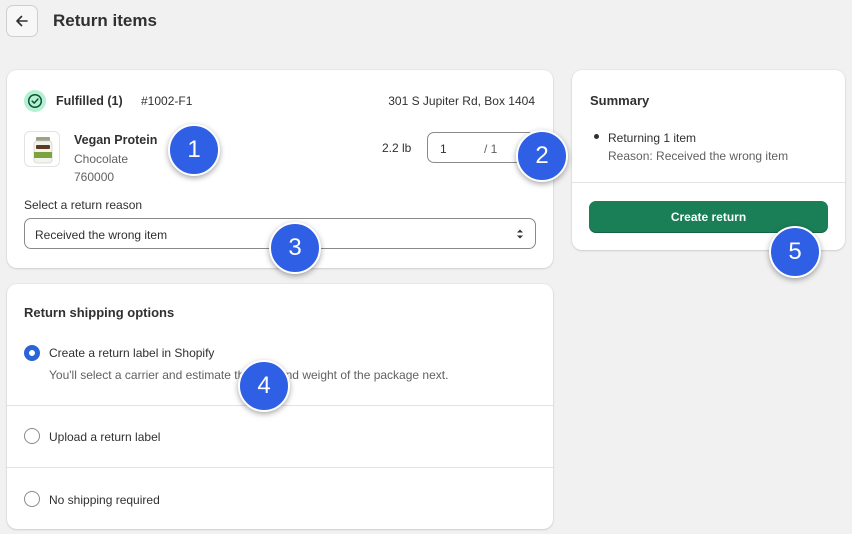 Image resolution: width=852 pixels, height=534 pixels. I want to click on product-weight: 2.2 lb, so click(397, 148).